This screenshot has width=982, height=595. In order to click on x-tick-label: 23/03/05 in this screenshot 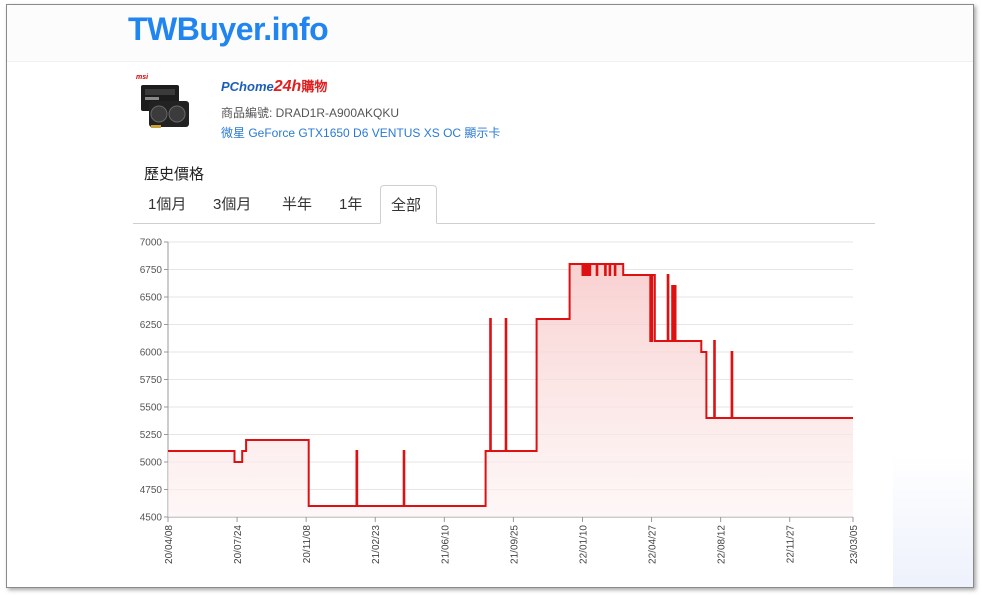, I will do `click(854, 544)`.